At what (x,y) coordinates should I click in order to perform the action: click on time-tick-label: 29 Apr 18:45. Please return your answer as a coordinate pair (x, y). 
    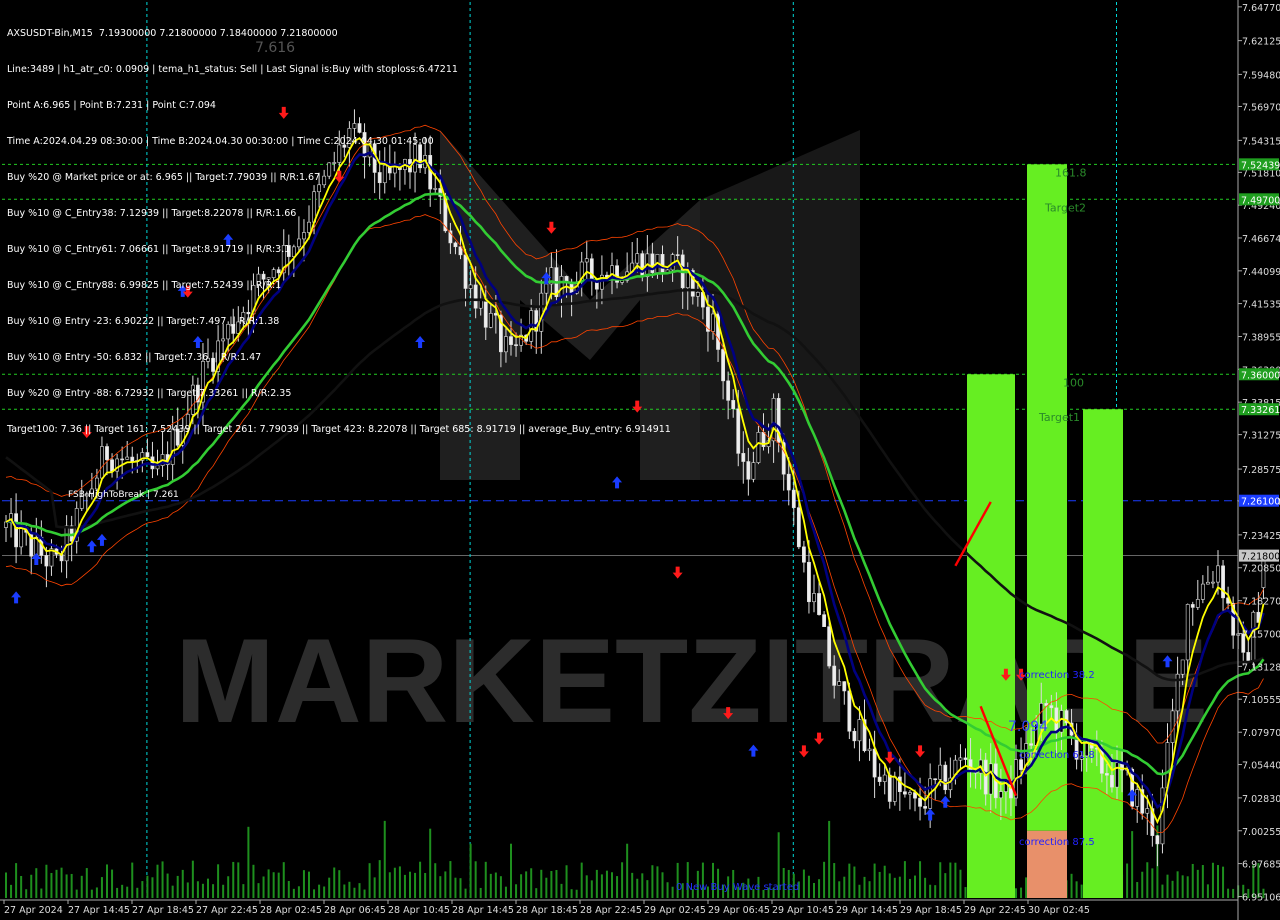
    Looking at the image, I should click on (931, 910).